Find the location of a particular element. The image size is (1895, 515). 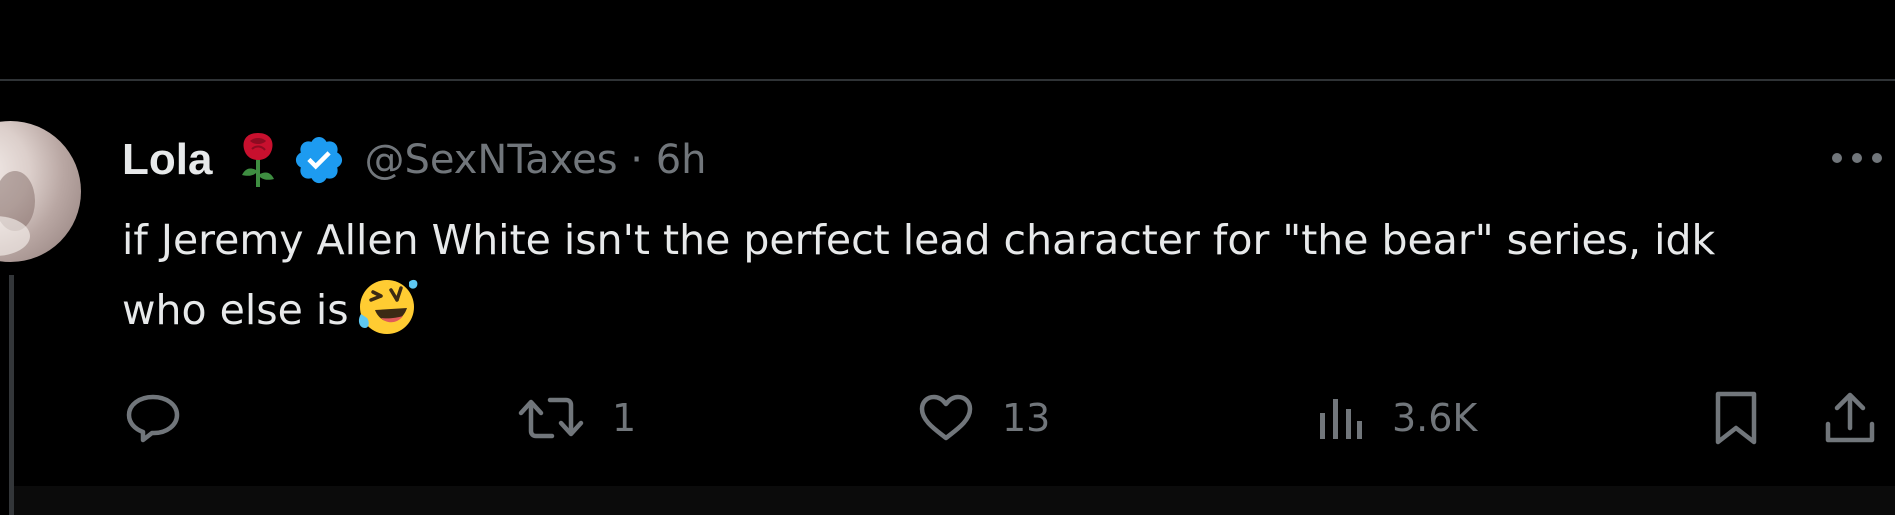

top-divider is located at coordinates (947, 80).